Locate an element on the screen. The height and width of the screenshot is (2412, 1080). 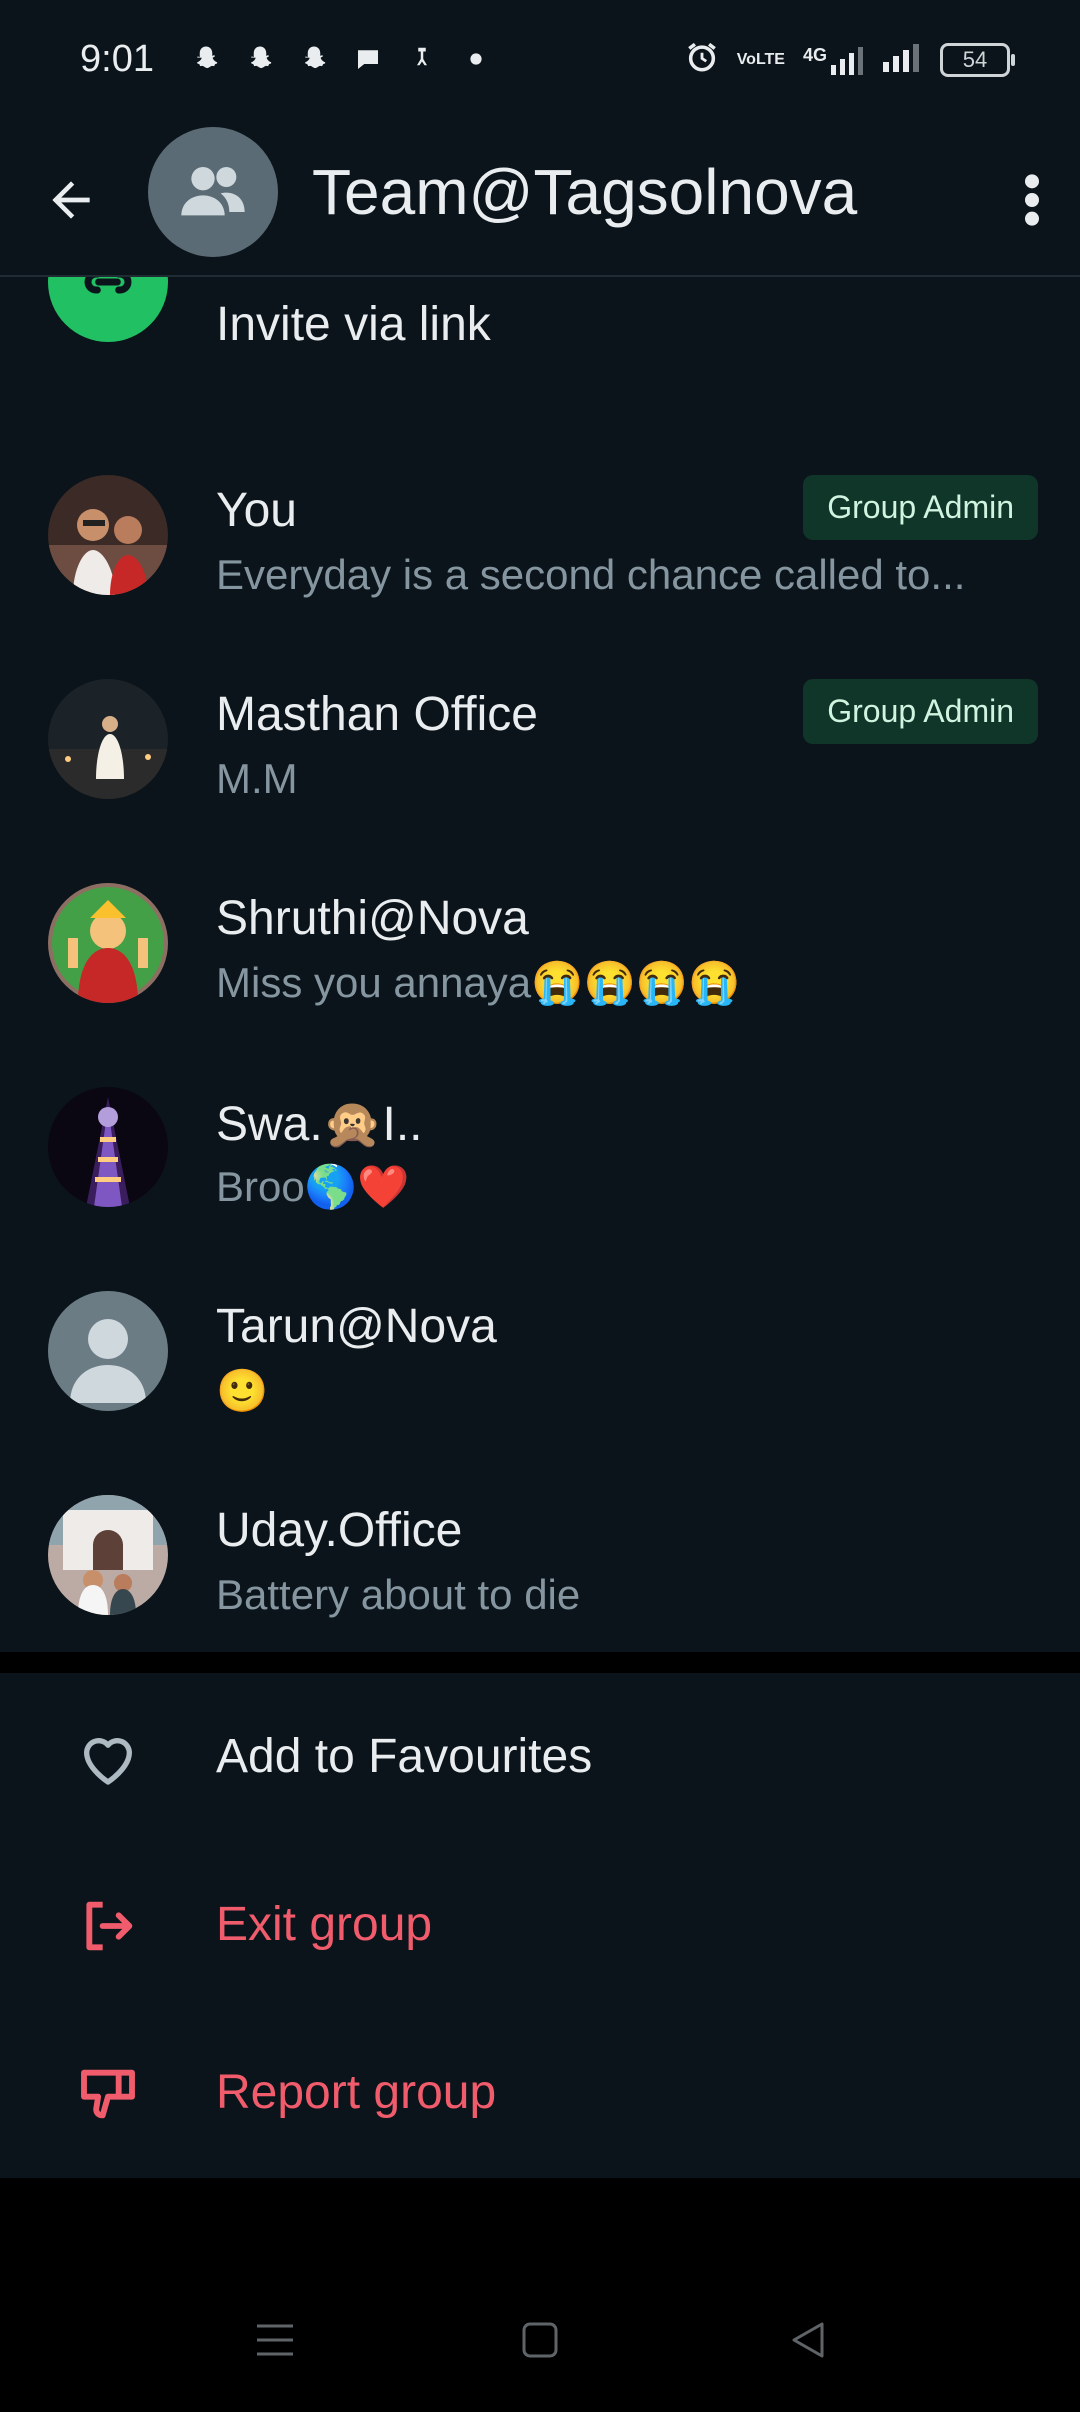
battery-icon: 54 is located at coordinates (977, 59).